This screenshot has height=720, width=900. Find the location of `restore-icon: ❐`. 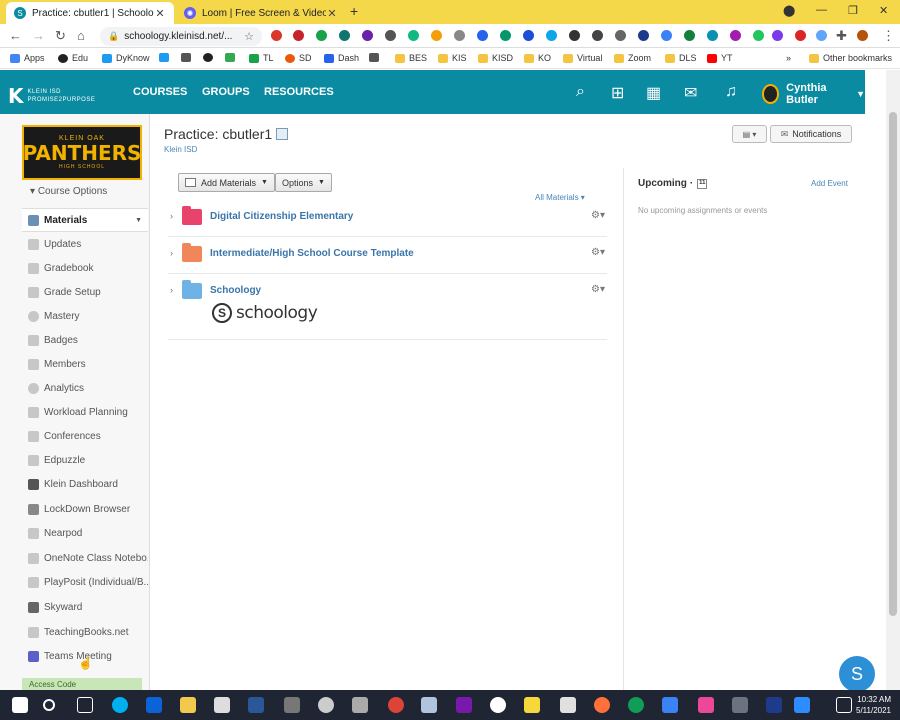

restore-icon: ❐ is located at coordinates (853, 10).